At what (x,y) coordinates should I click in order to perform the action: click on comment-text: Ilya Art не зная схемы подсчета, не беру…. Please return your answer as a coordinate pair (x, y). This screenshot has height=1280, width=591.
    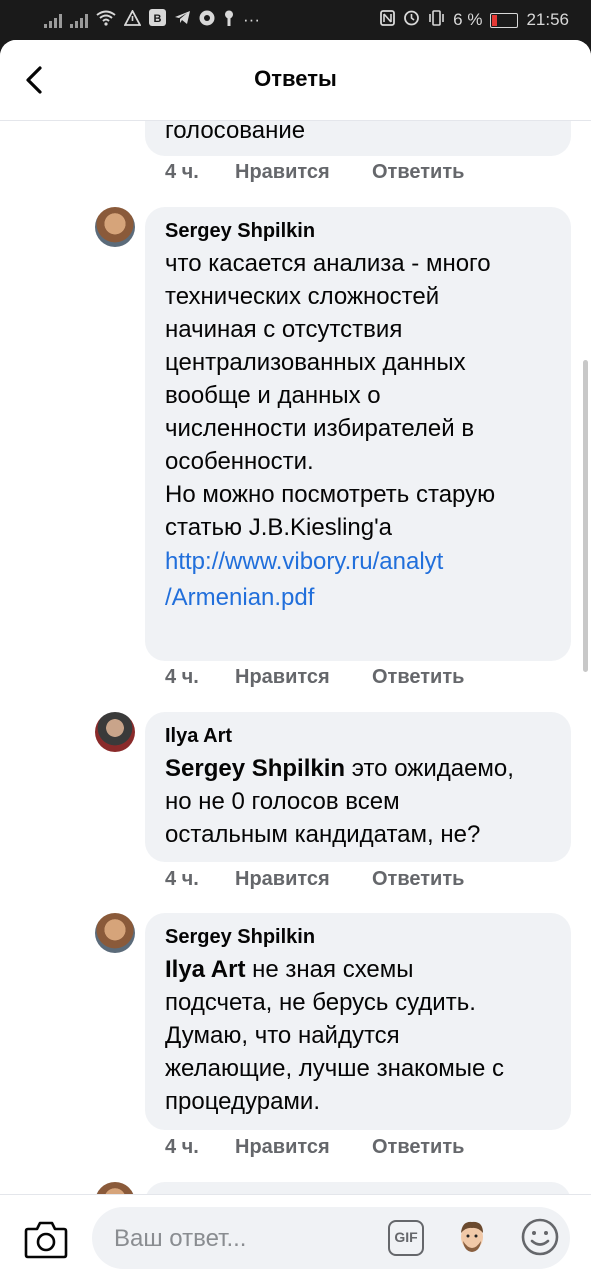
    Looking at the image, I should click on (358, 1035).